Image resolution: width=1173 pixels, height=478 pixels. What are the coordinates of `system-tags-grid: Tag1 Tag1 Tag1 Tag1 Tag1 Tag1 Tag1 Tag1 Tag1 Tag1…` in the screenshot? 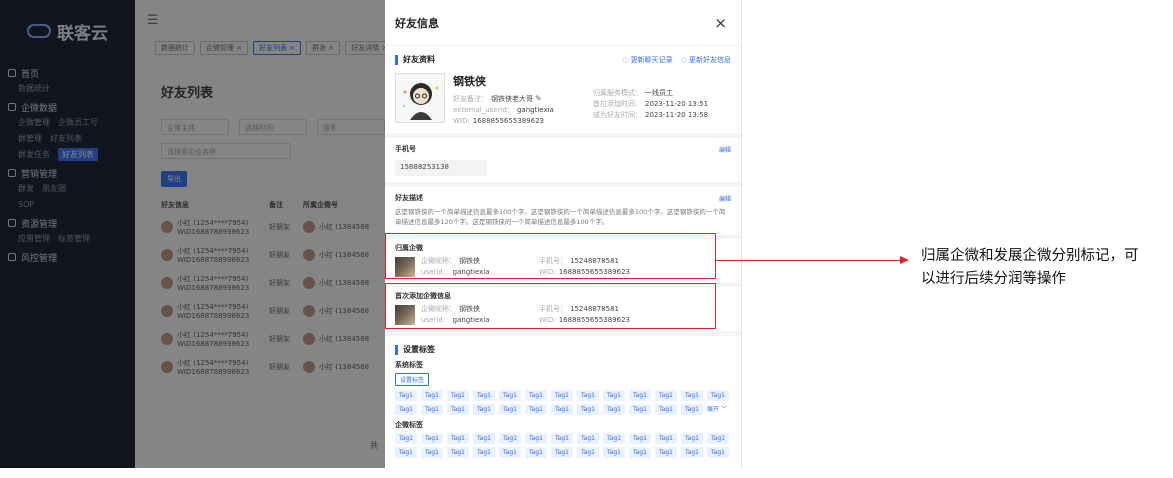 It's located at (565, 402).